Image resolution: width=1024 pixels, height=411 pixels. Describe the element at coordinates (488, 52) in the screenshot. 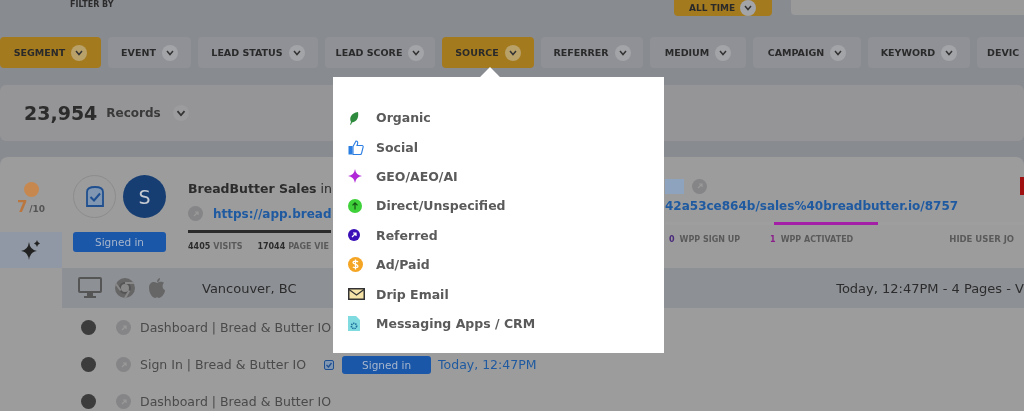

I see `filter-tab: SOURCE` at that location.